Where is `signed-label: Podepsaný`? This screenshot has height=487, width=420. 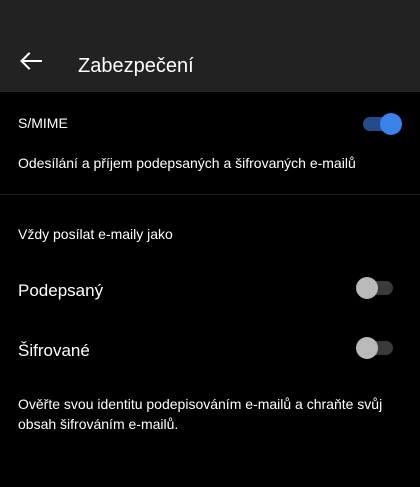
signed-label: Podepsaný is located at coordinates (61, 290).